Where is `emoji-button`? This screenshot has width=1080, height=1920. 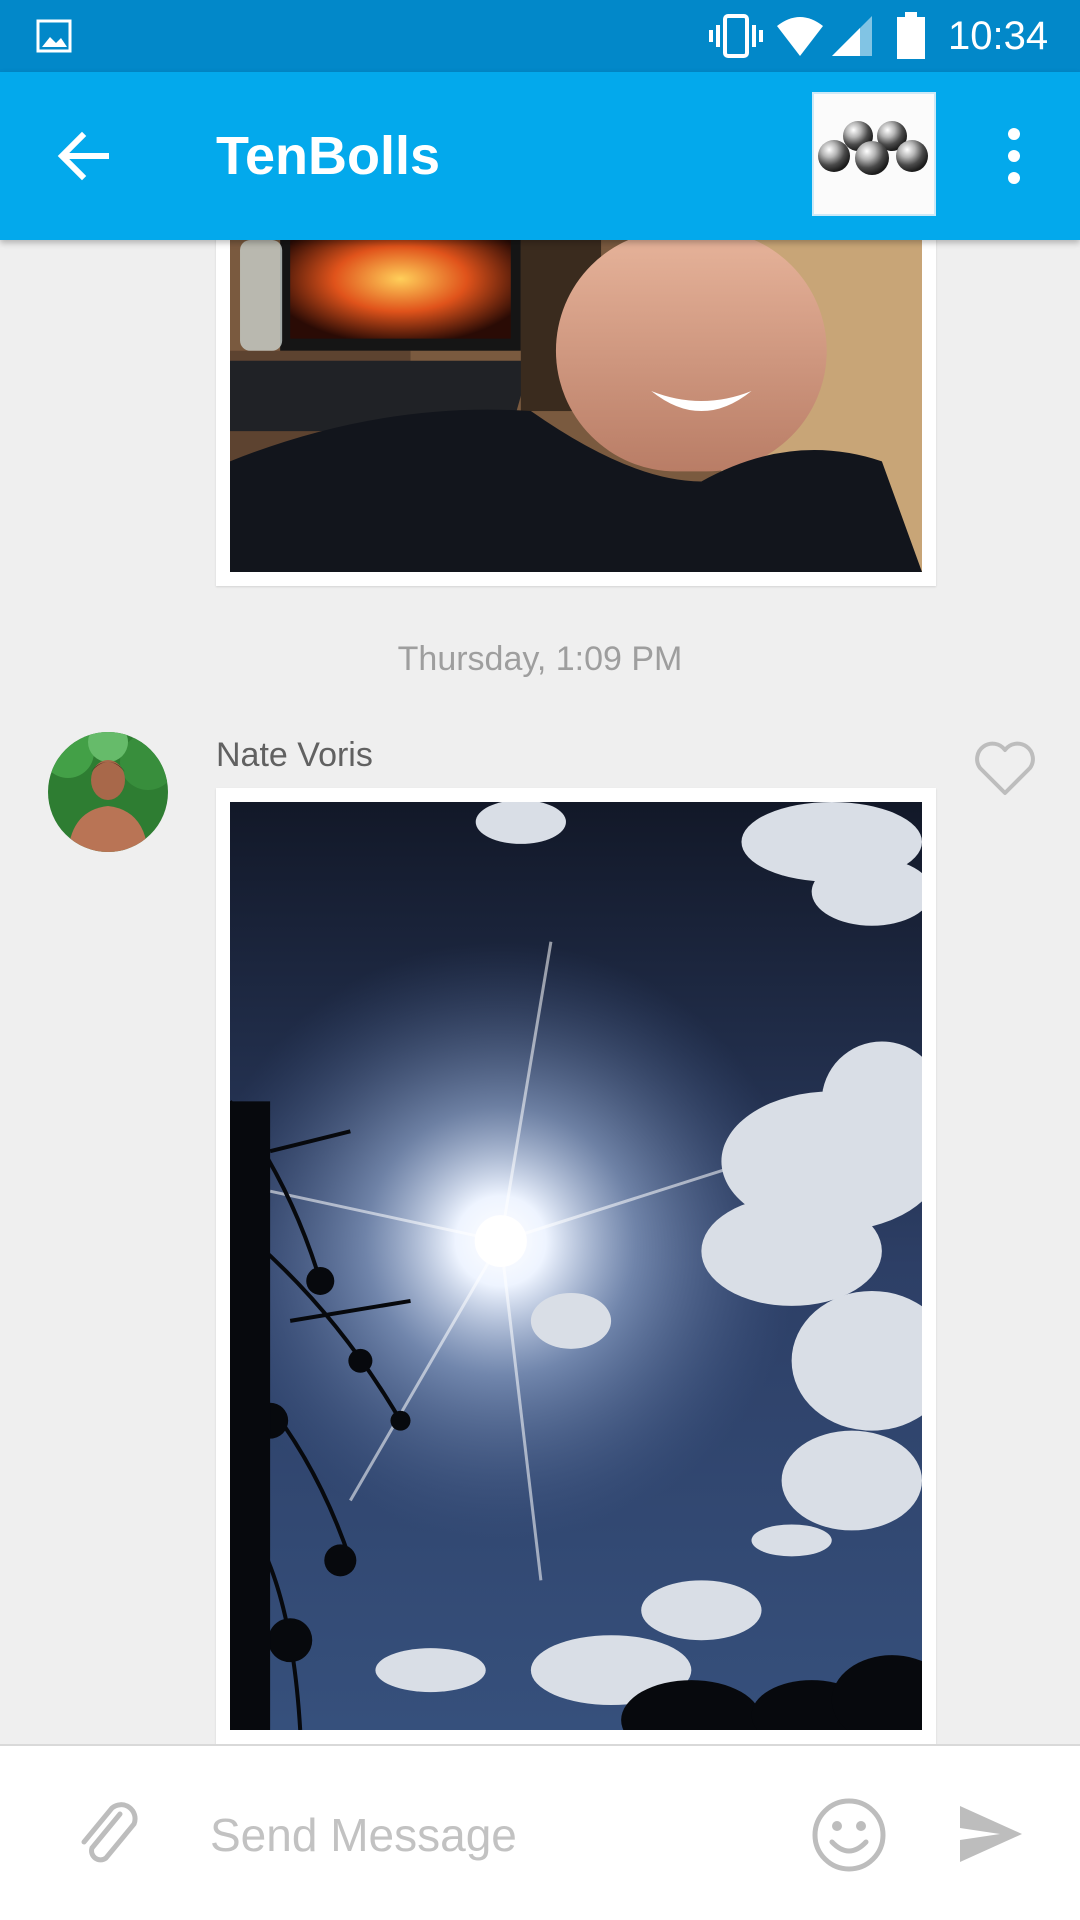 emoji-button is located at coordinates (849, 1835).